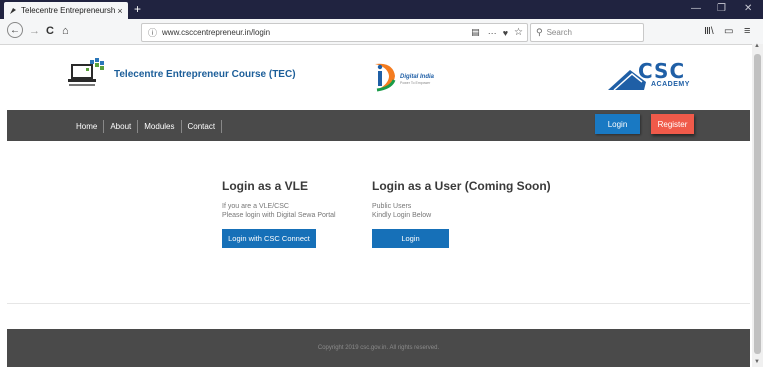 The height and width of the screenshot is (367, 763). What do you see at coordinates (50, 31) in the screenshot?
I see `reload-icon: C` at bounding box center [50, 31].